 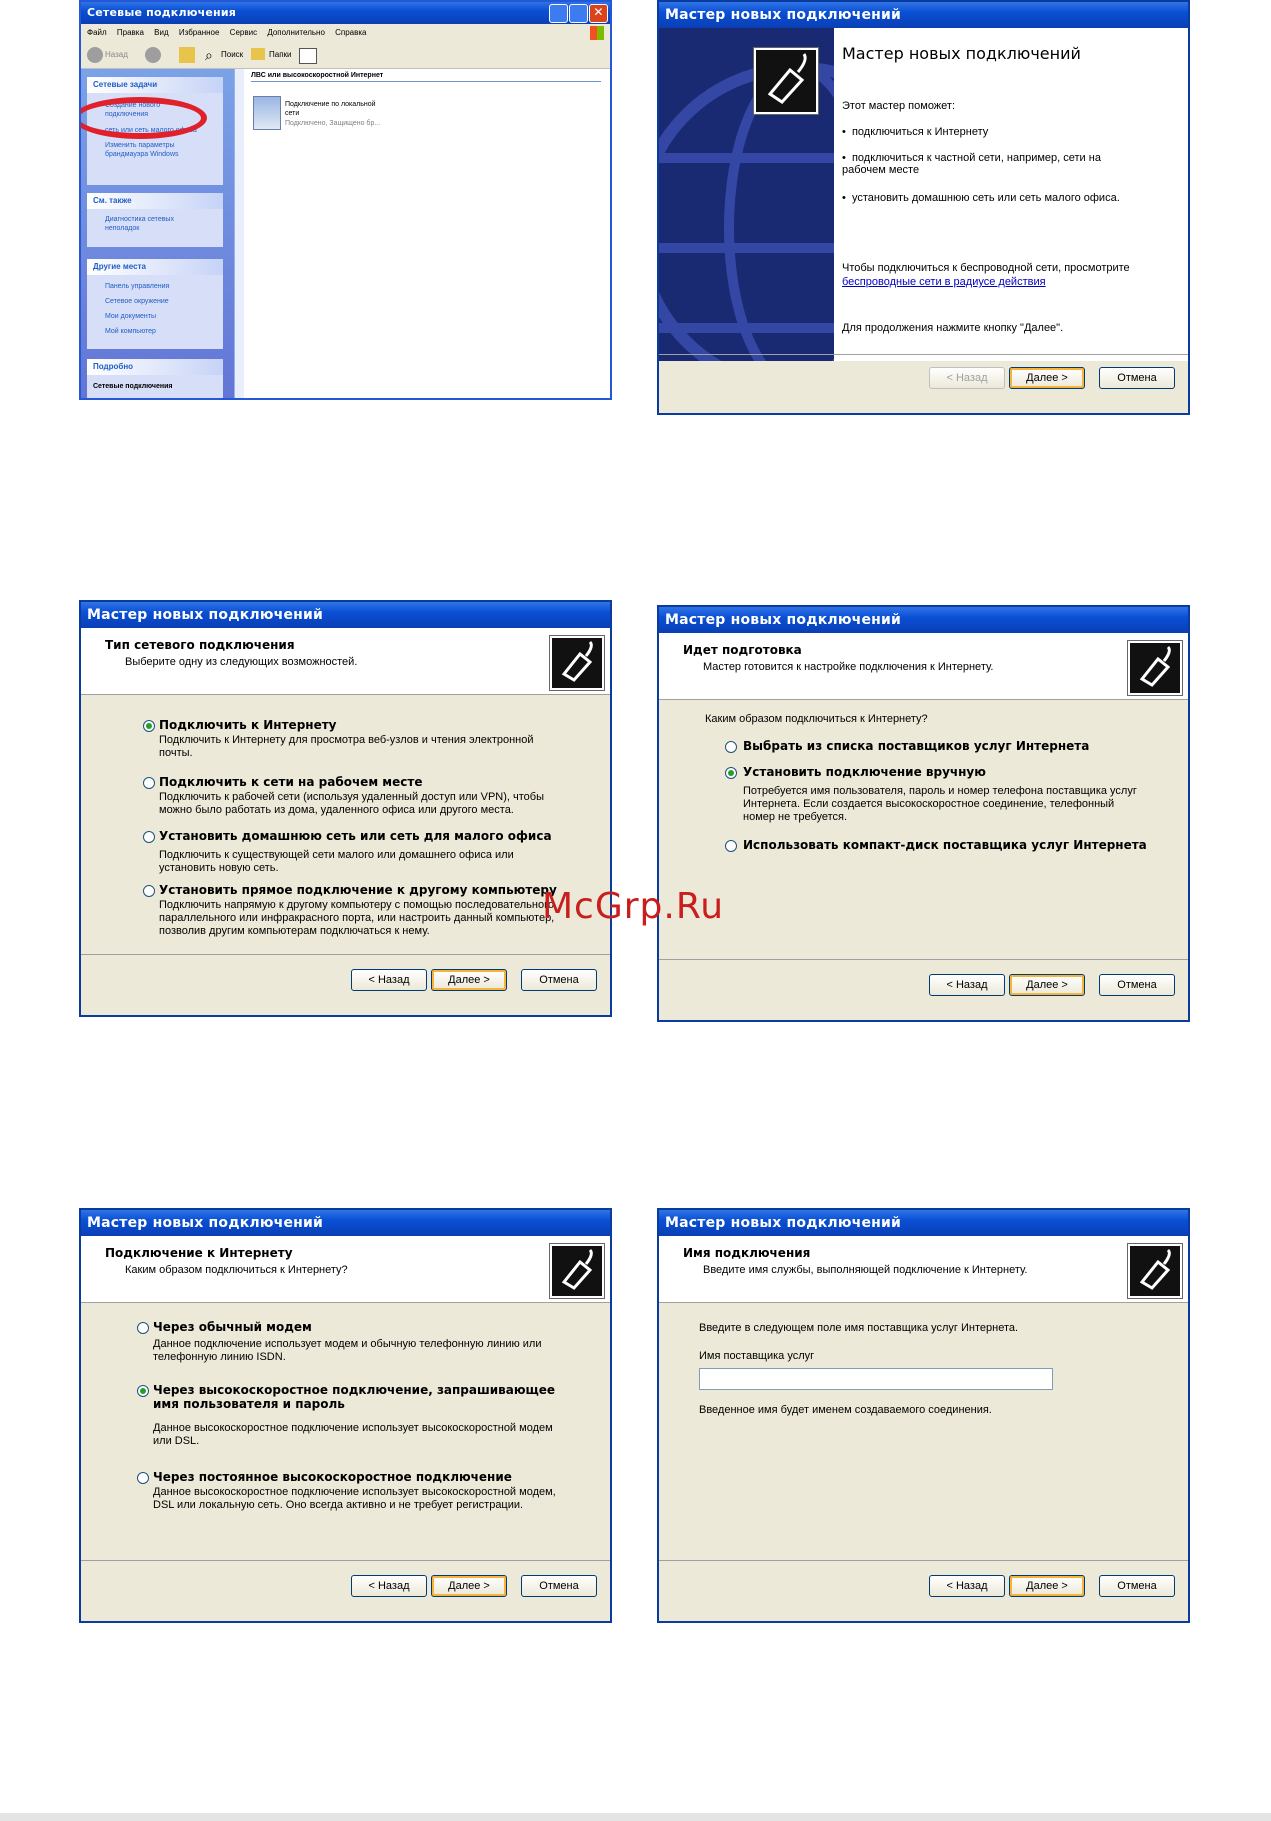 What do you see at coordinates (280, 55) in the screenshot?
I see `folders-button: Папки` at bounding box center [280, 55].